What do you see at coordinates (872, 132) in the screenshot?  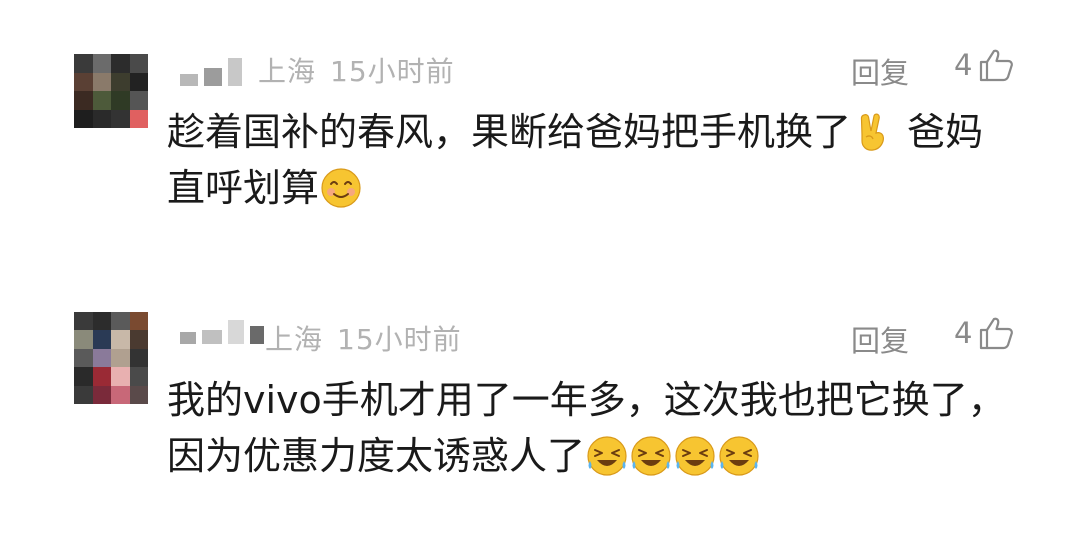 I see `victory-hand-emoji` at bounding box center [872, 132].